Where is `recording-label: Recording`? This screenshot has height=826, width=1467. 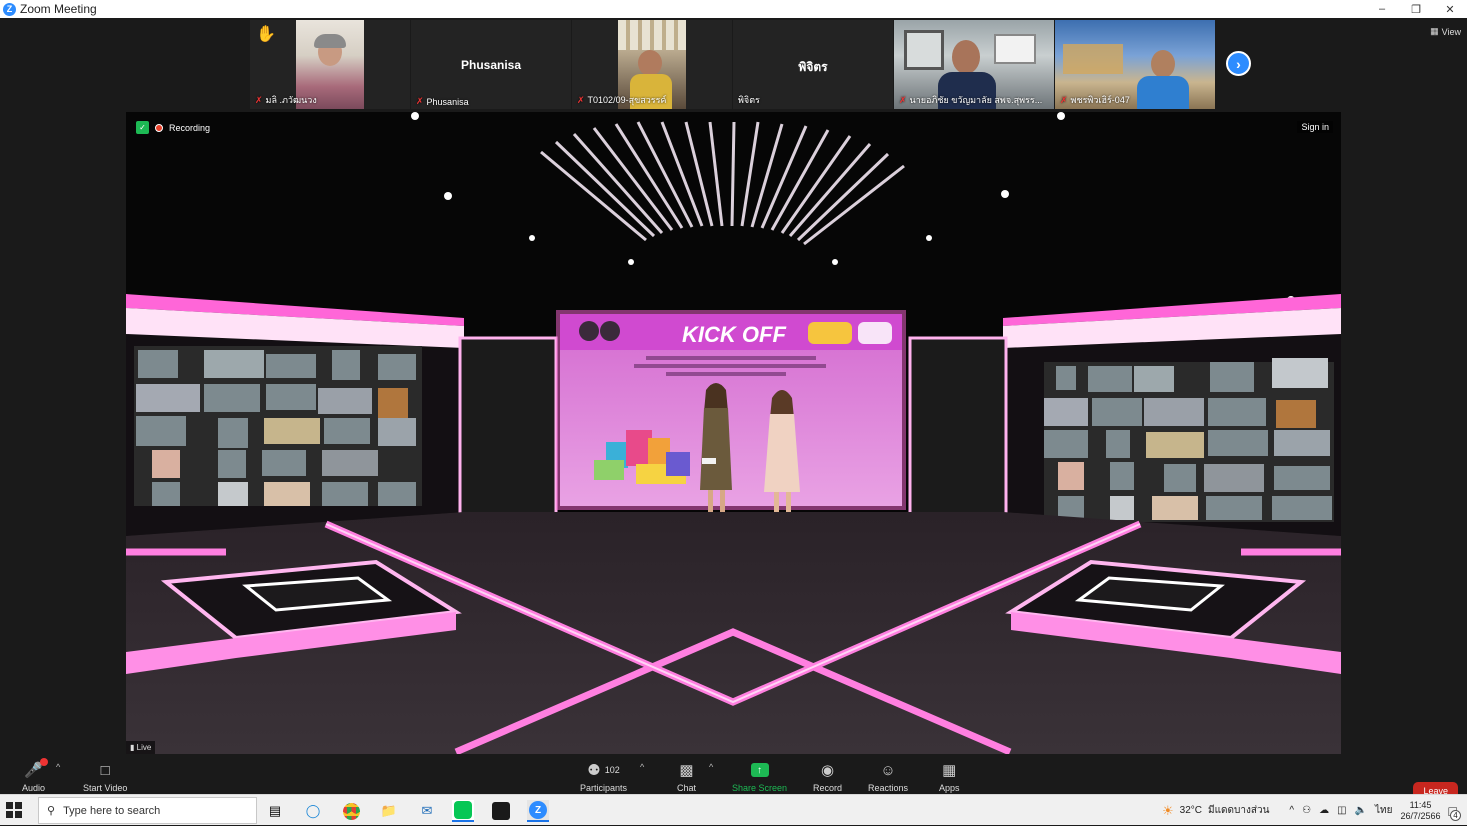
recording-label: Recording is located at coordinates (190, 127).